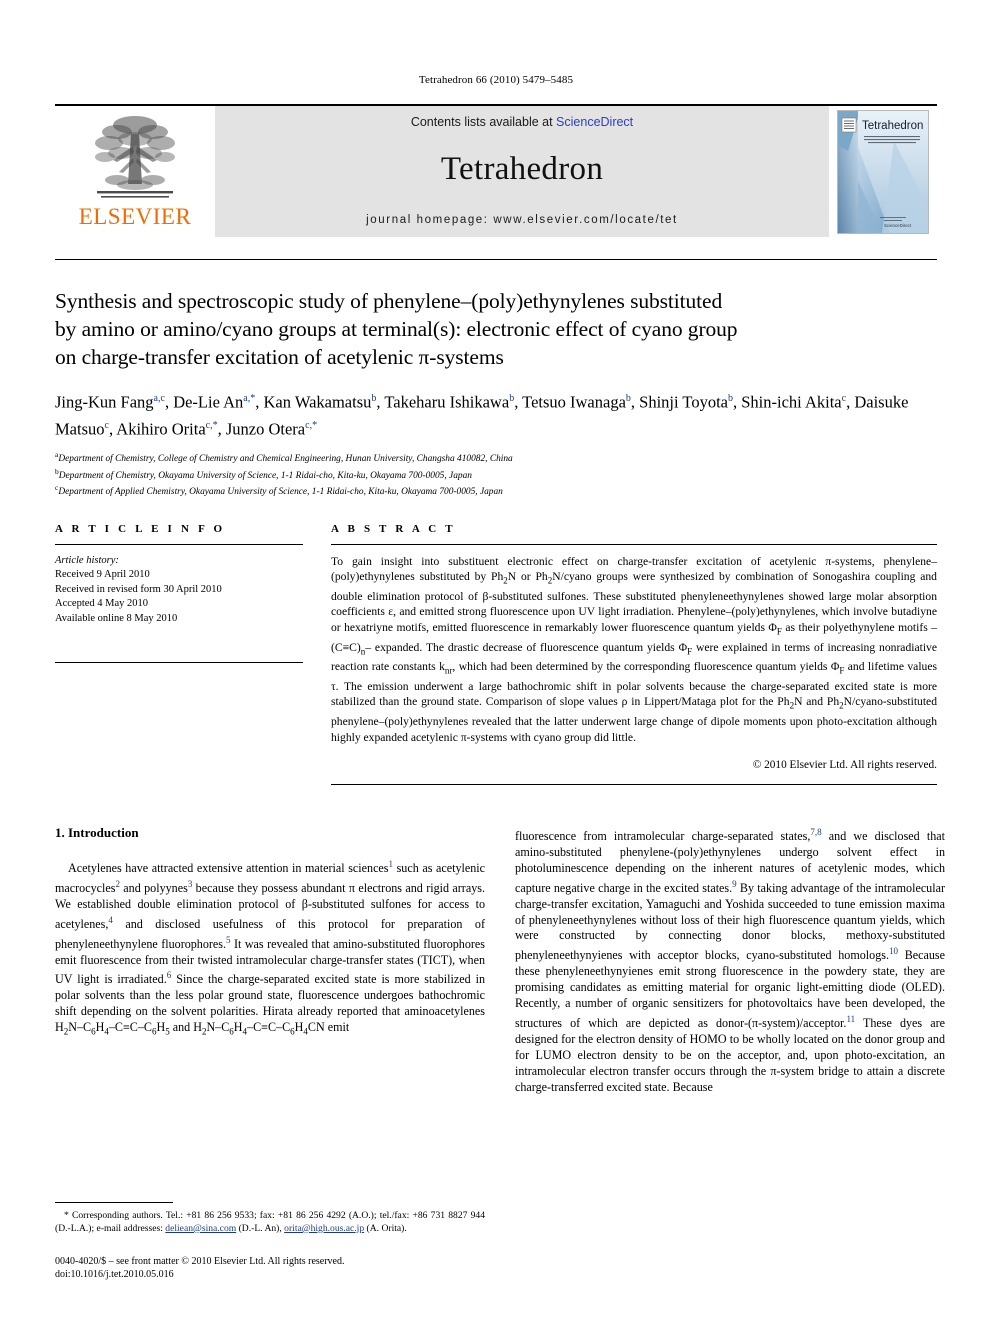 The width and height of the screenshot is (992, 1323). What do you see at coordinates (574, 402) in the screenshot?
I see `author-name: Tetsuo Iwanaga` at bounding box center [574, 402].